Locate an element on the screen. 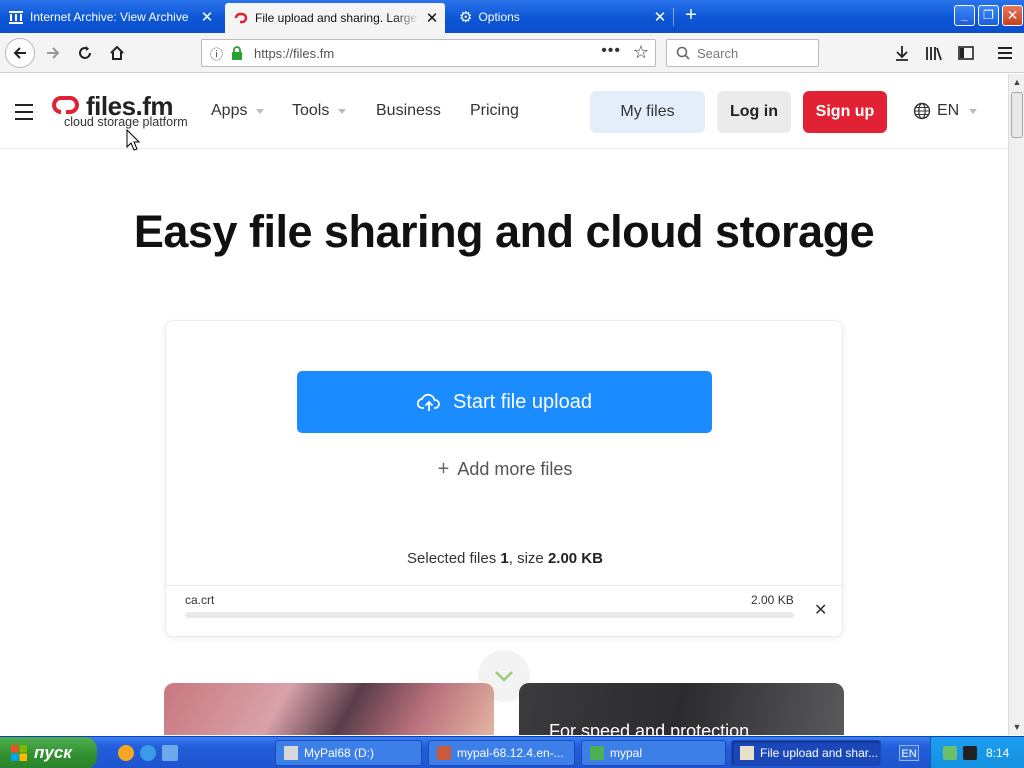  library-icon is located at coordinates (934, 54).